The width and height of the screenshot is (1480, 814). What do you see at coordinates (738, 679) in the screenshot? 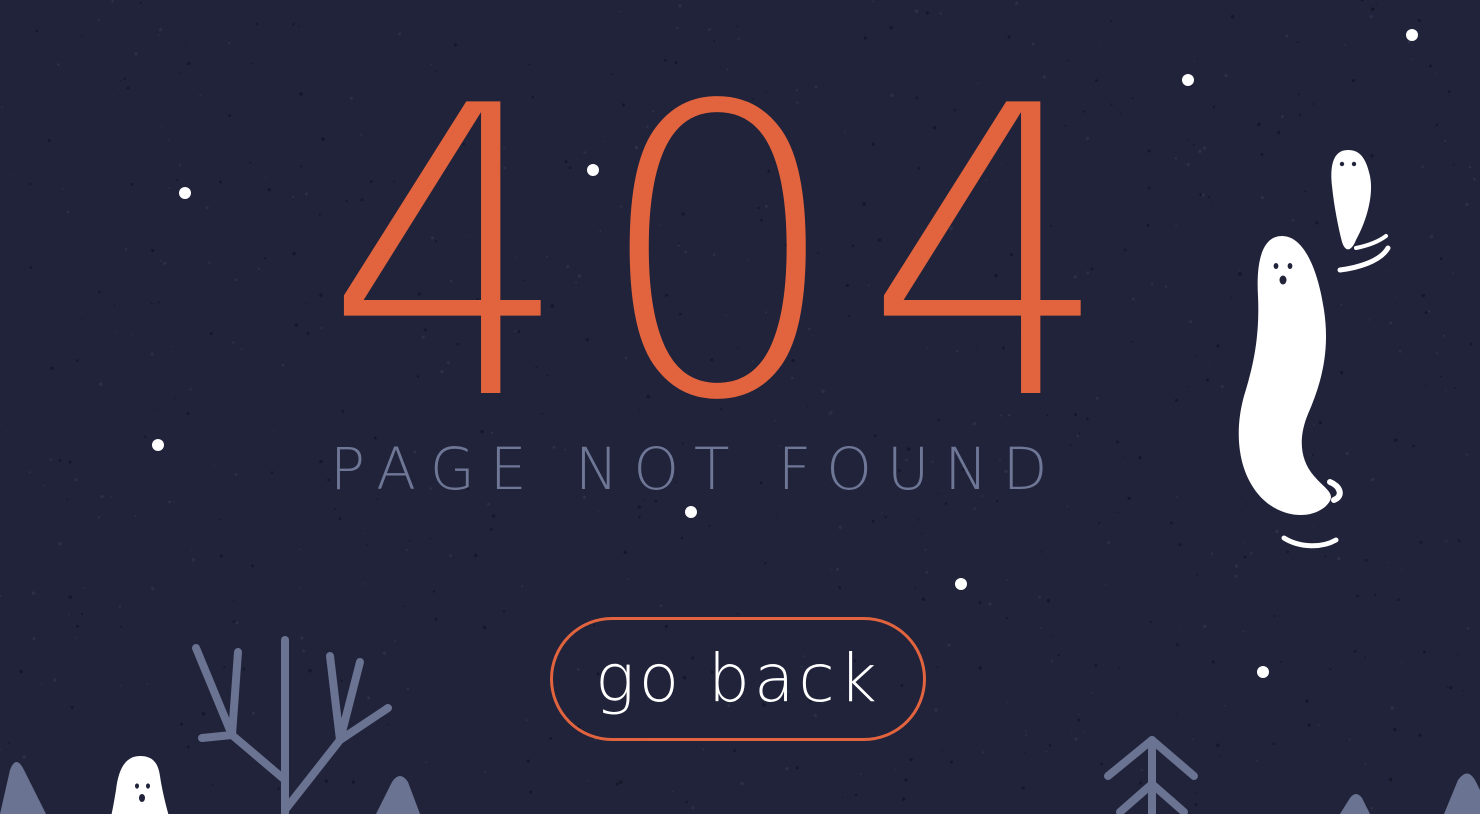
I see `go-back-button: go back` at bounding box center [738, 679].